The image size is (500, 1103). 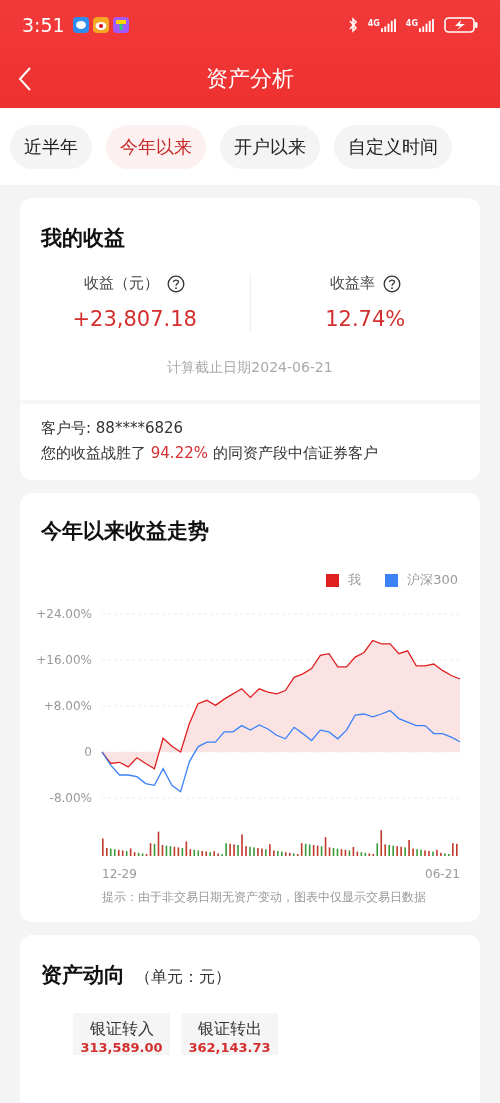 I want to click on status-time: 3:51, so click(x=43, y=25).